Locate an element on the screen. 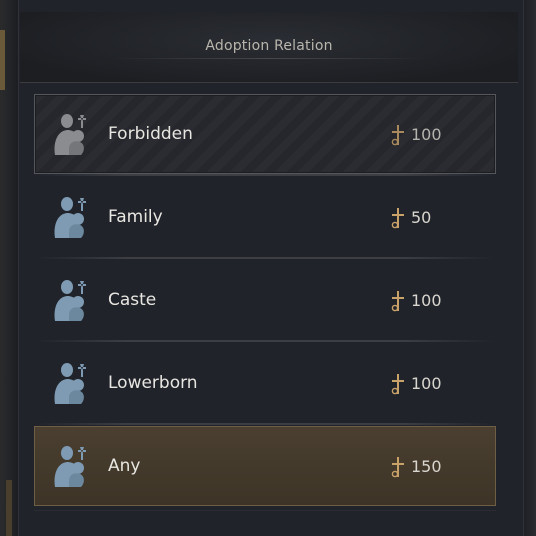 This screenshot has width=536, height=536. panel-header: Adoption Relation is located at coordinates (269, 47).